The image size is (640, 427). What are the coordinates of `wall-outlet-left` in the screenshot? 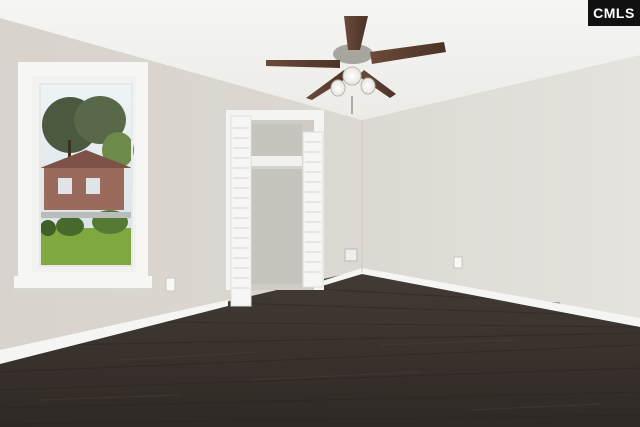 It's located at (170, 284).